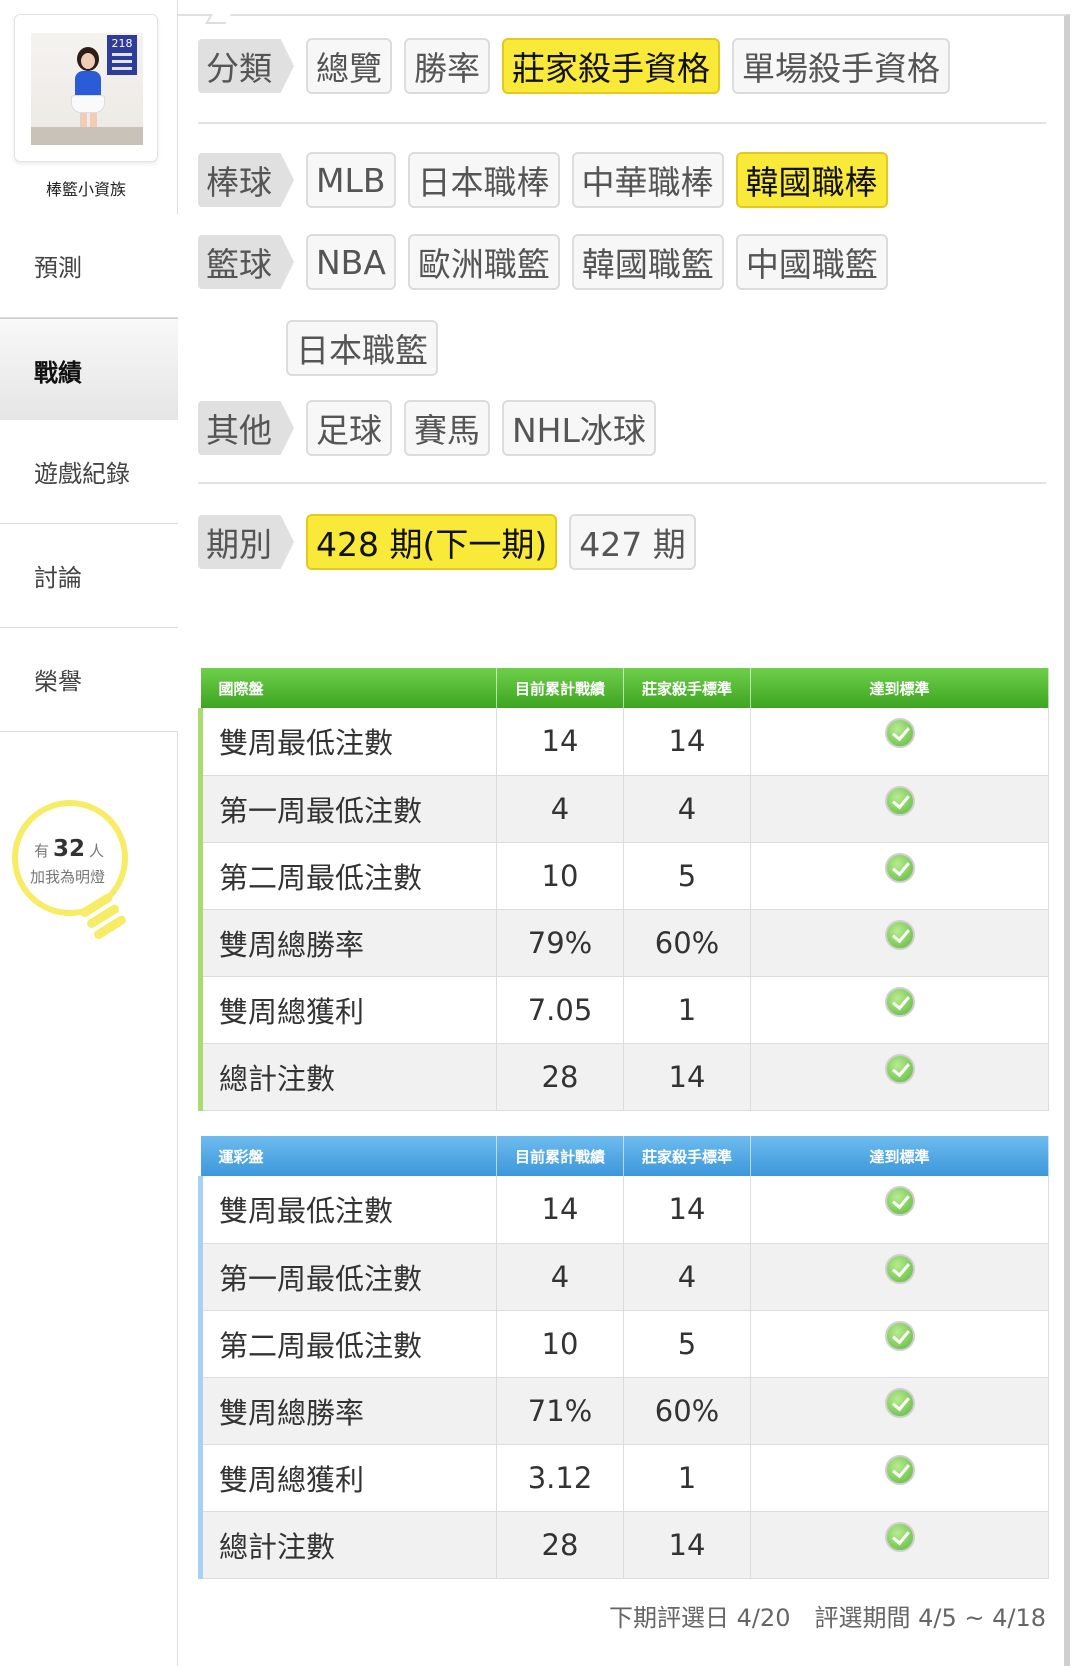  Describe the element at coordinates (930, 1618) in the screenshot. I see `selection-period: 評選期間 4/5 ~ 4/18` at that location.